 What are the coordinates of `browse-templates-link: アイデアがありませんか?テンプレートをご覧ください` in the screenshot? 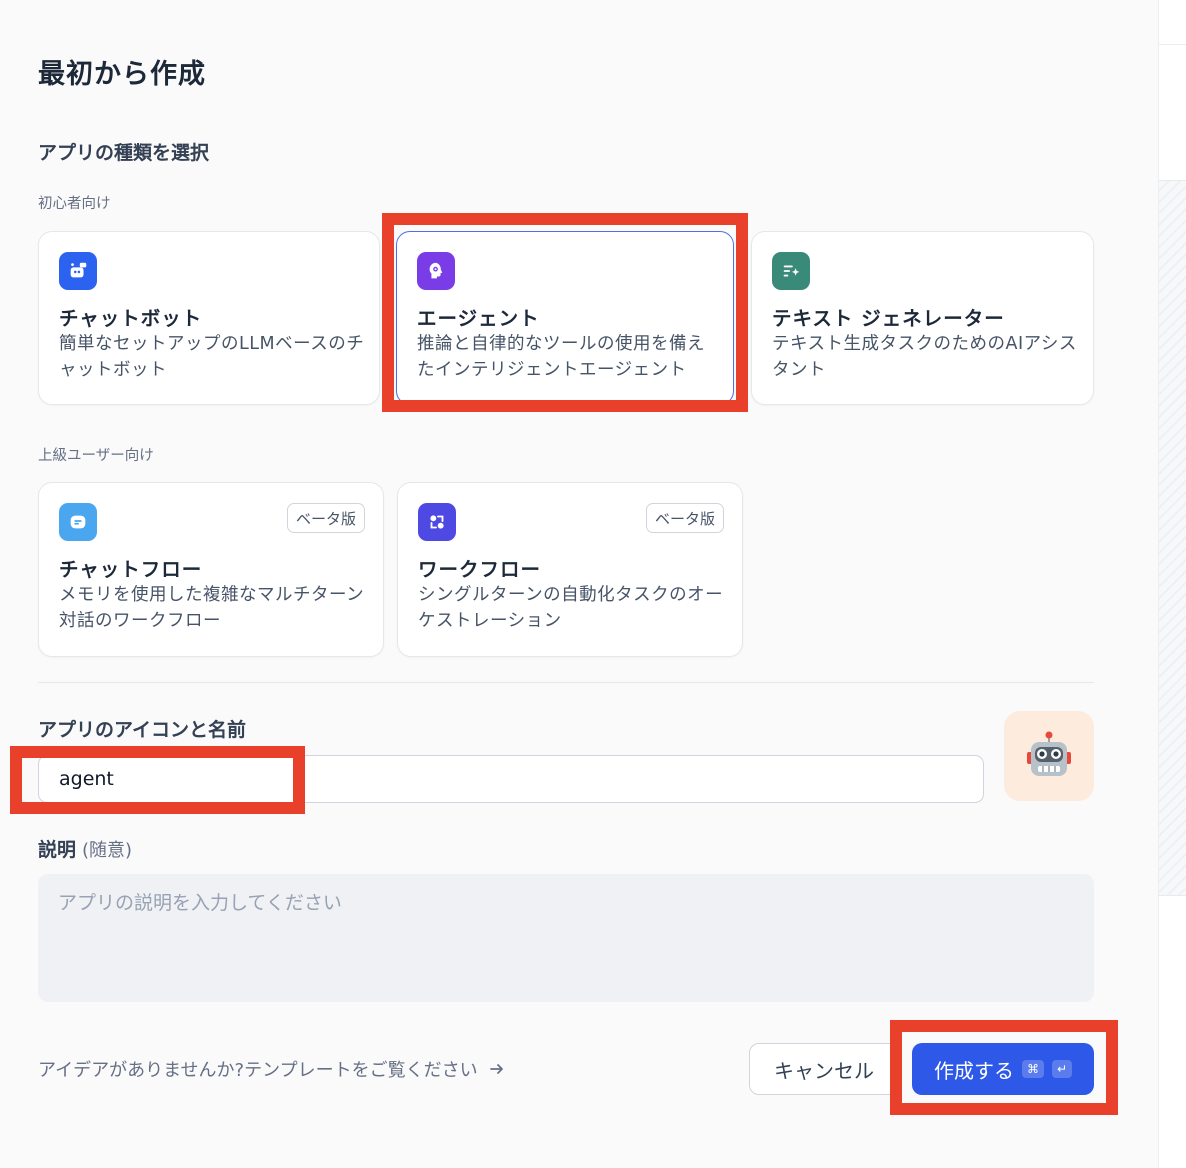 It's located at (272, 1069).